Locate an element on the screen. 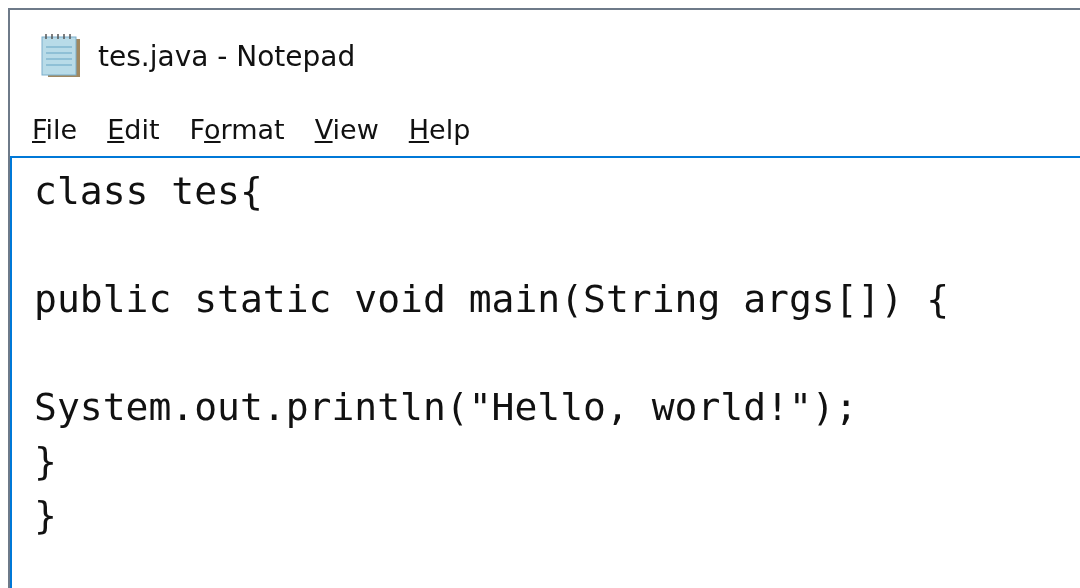  menu-item: Format is located at coordinates (237, 129).